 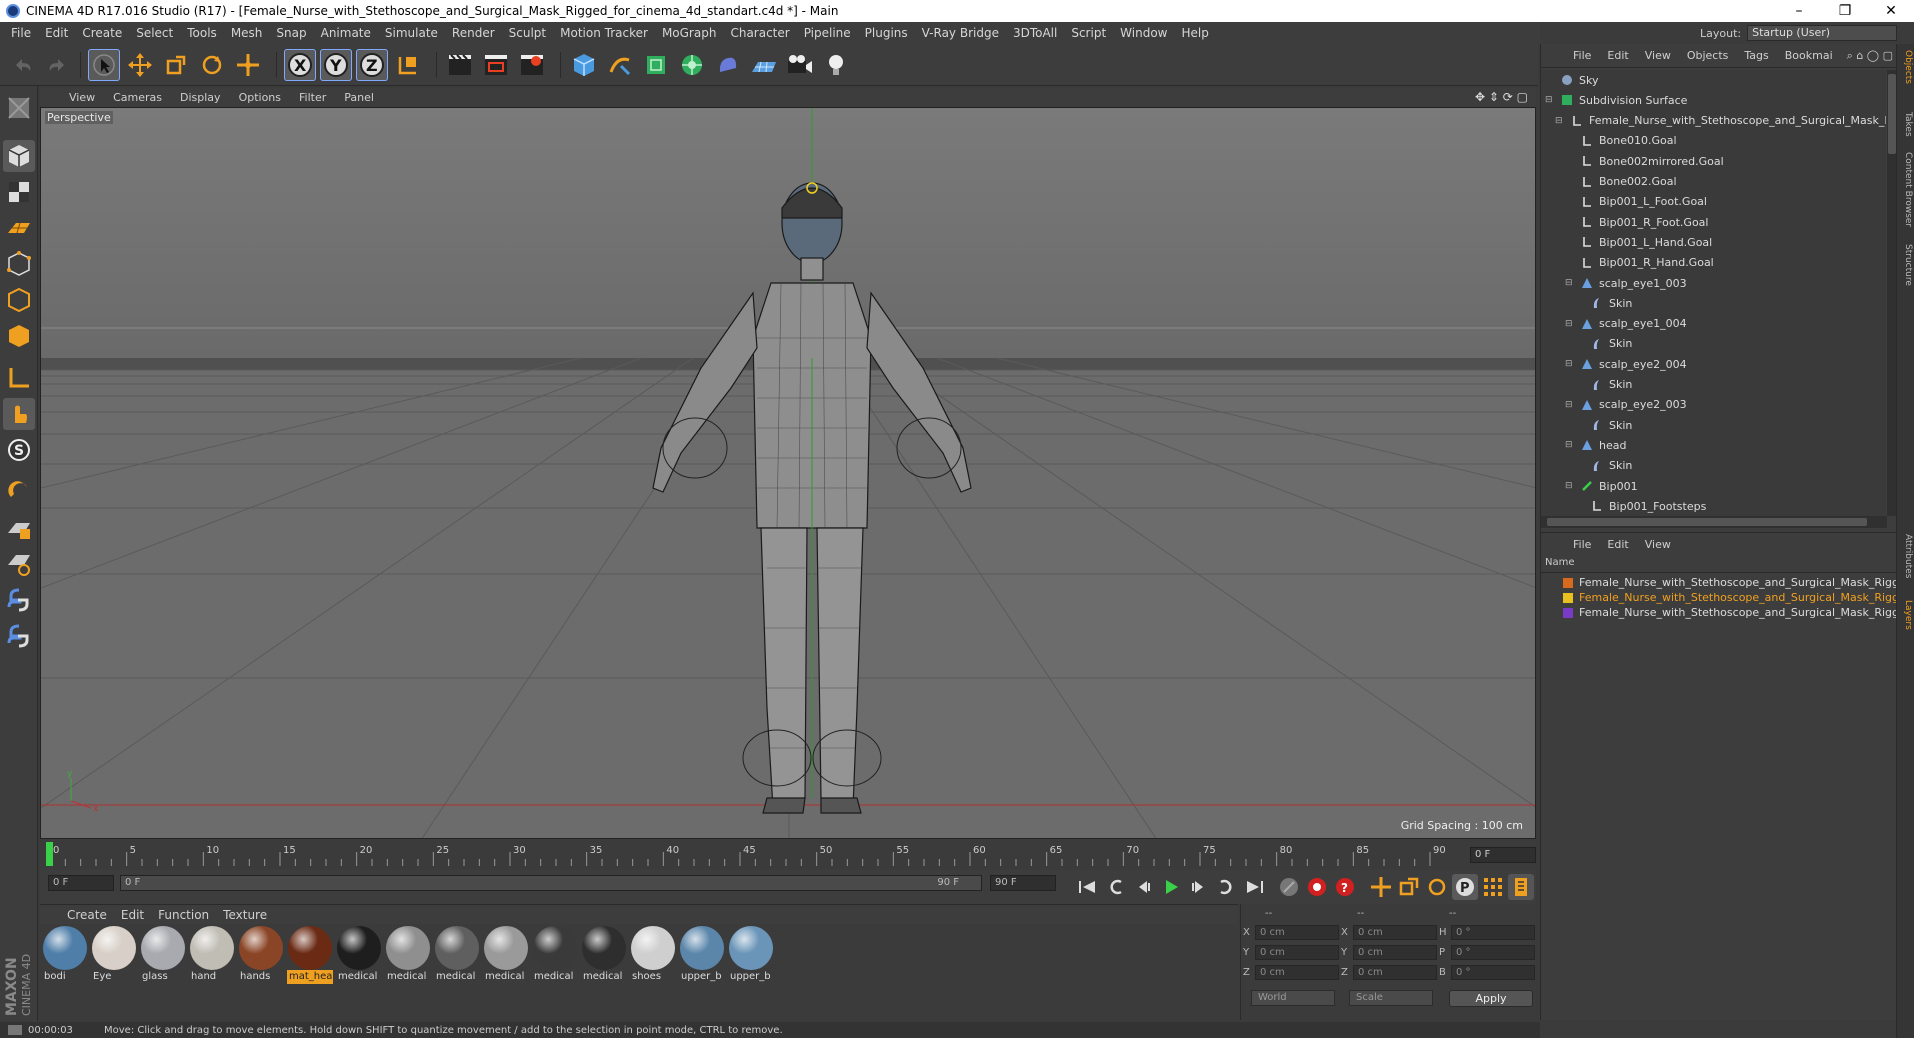 I want to click on viewport-menu-options: Options, so click(x=260, y=97).